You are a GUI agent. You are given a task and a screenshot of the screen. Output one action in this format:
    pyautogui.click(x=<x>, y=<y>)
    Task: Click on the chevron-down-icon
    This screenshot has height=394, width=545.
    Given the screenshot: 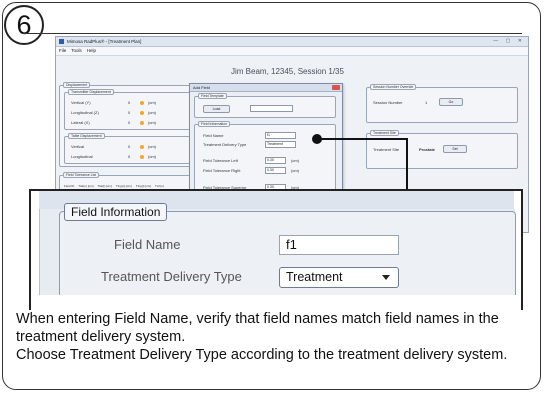 What is the action you would take?
    pyautogui.click(x=386, y=277)
    